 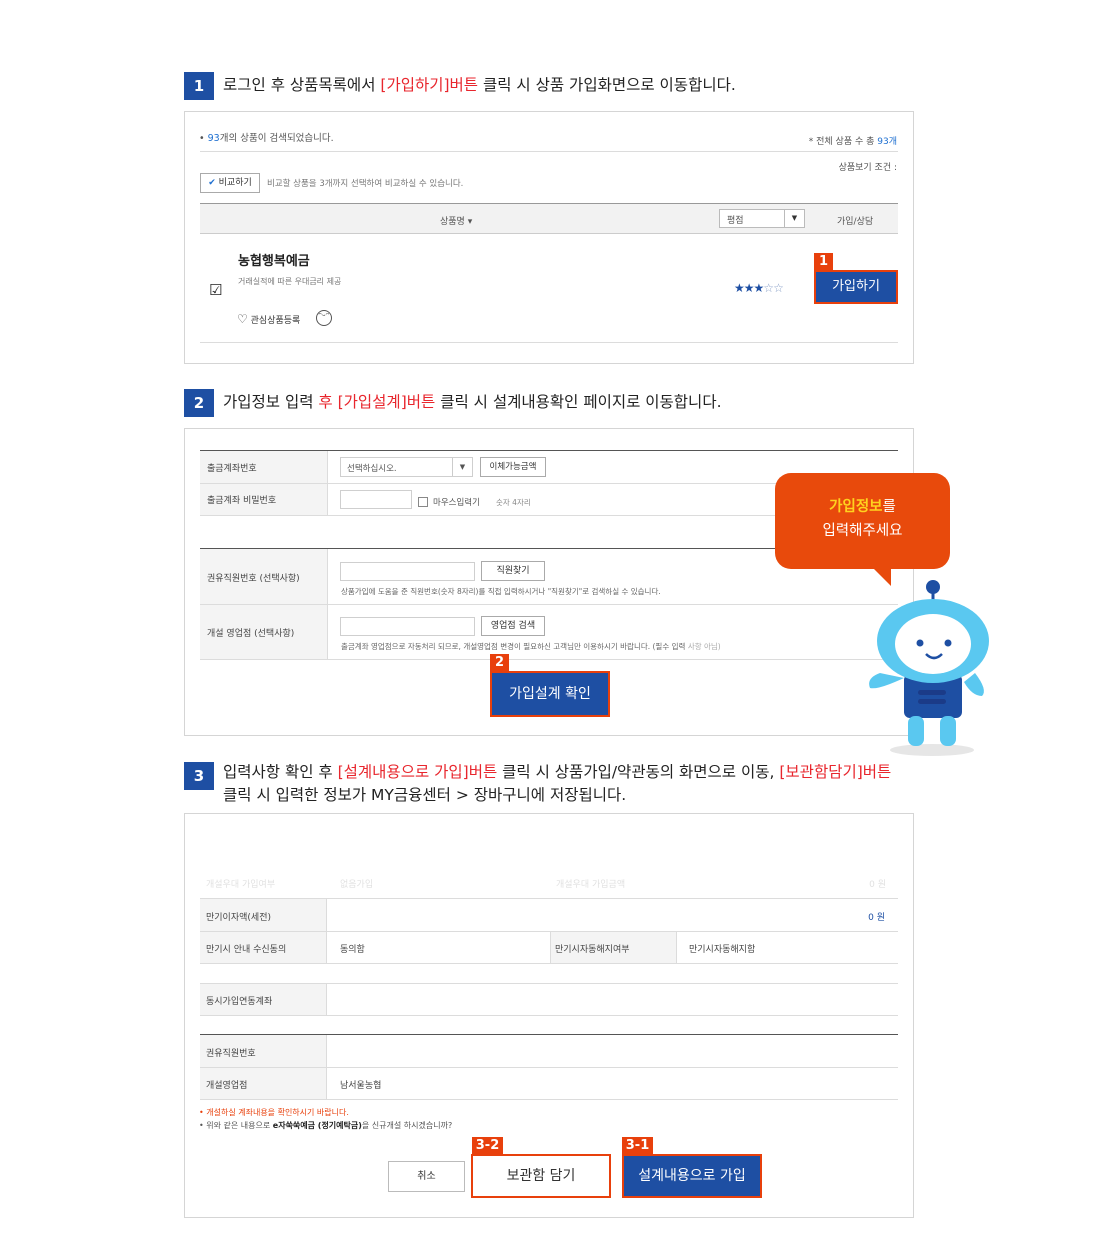 I want to click on step-1-highlight: [가입하기]버튼, so click(x=429, y=85).